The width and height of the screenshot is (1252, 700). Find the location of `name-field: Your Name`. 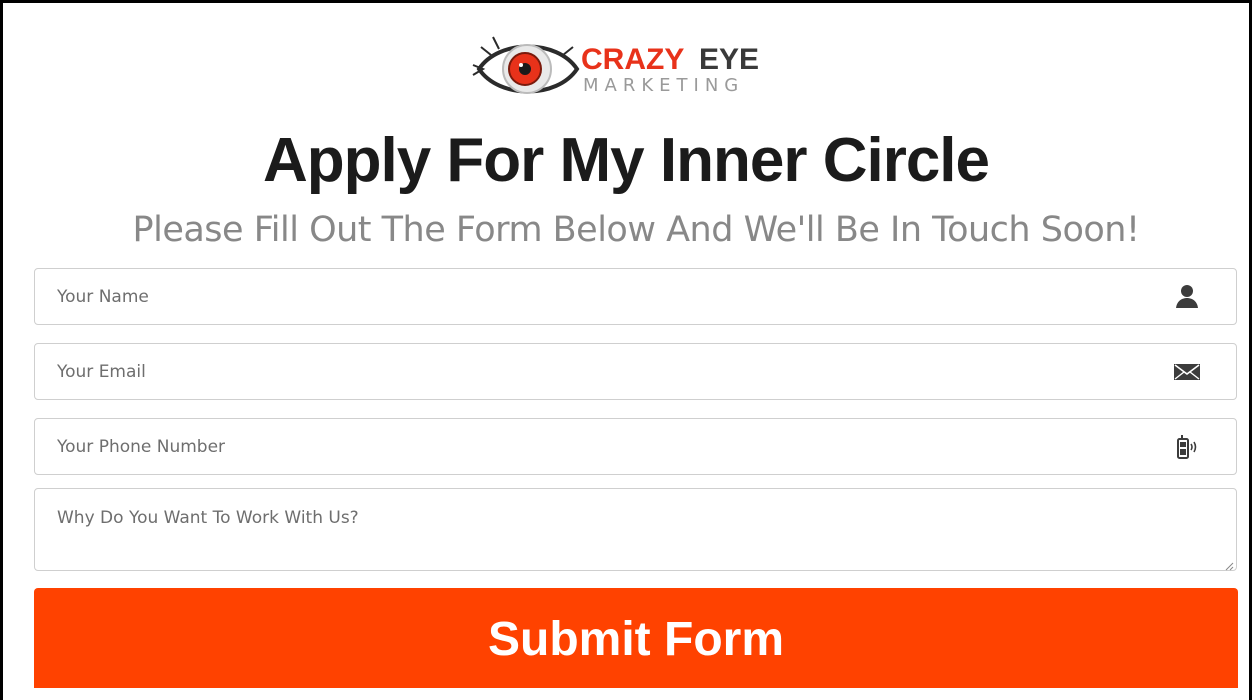

name-field: Your Name is located at coordinates (635, 296).